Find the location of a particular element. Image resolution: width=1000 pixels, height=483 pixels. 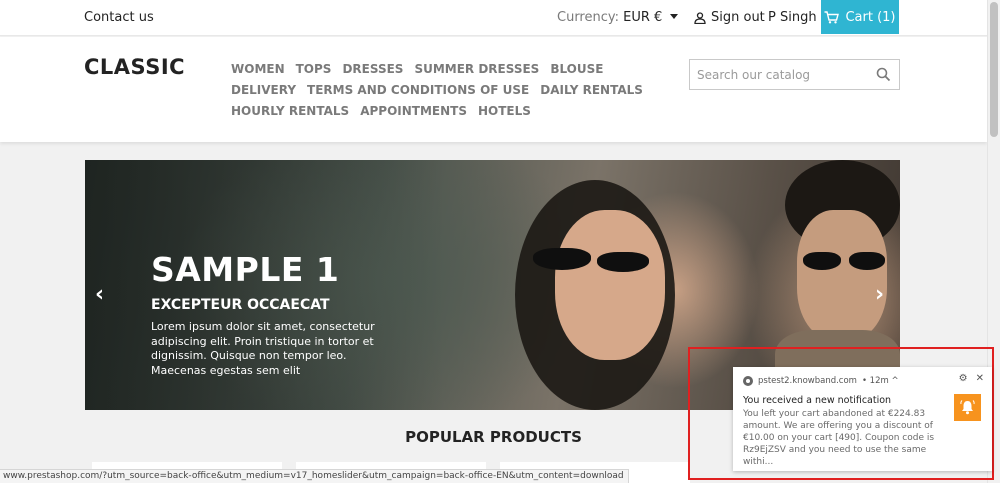

scrollbar-thumb is located at coordinates (994, 69).